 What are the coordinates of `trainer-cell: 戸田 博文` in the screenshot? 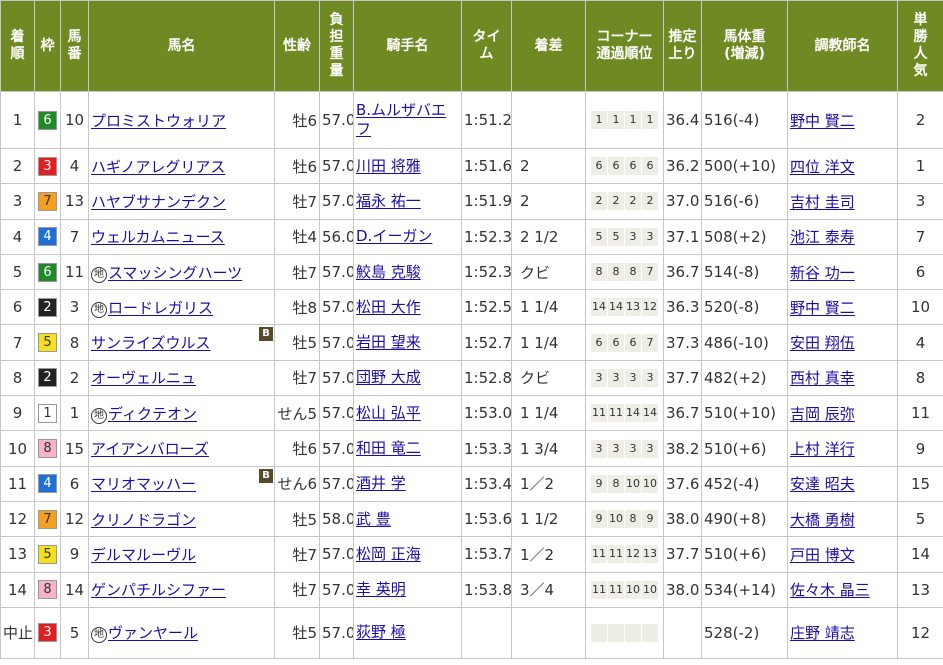 It's located at (842, 554).